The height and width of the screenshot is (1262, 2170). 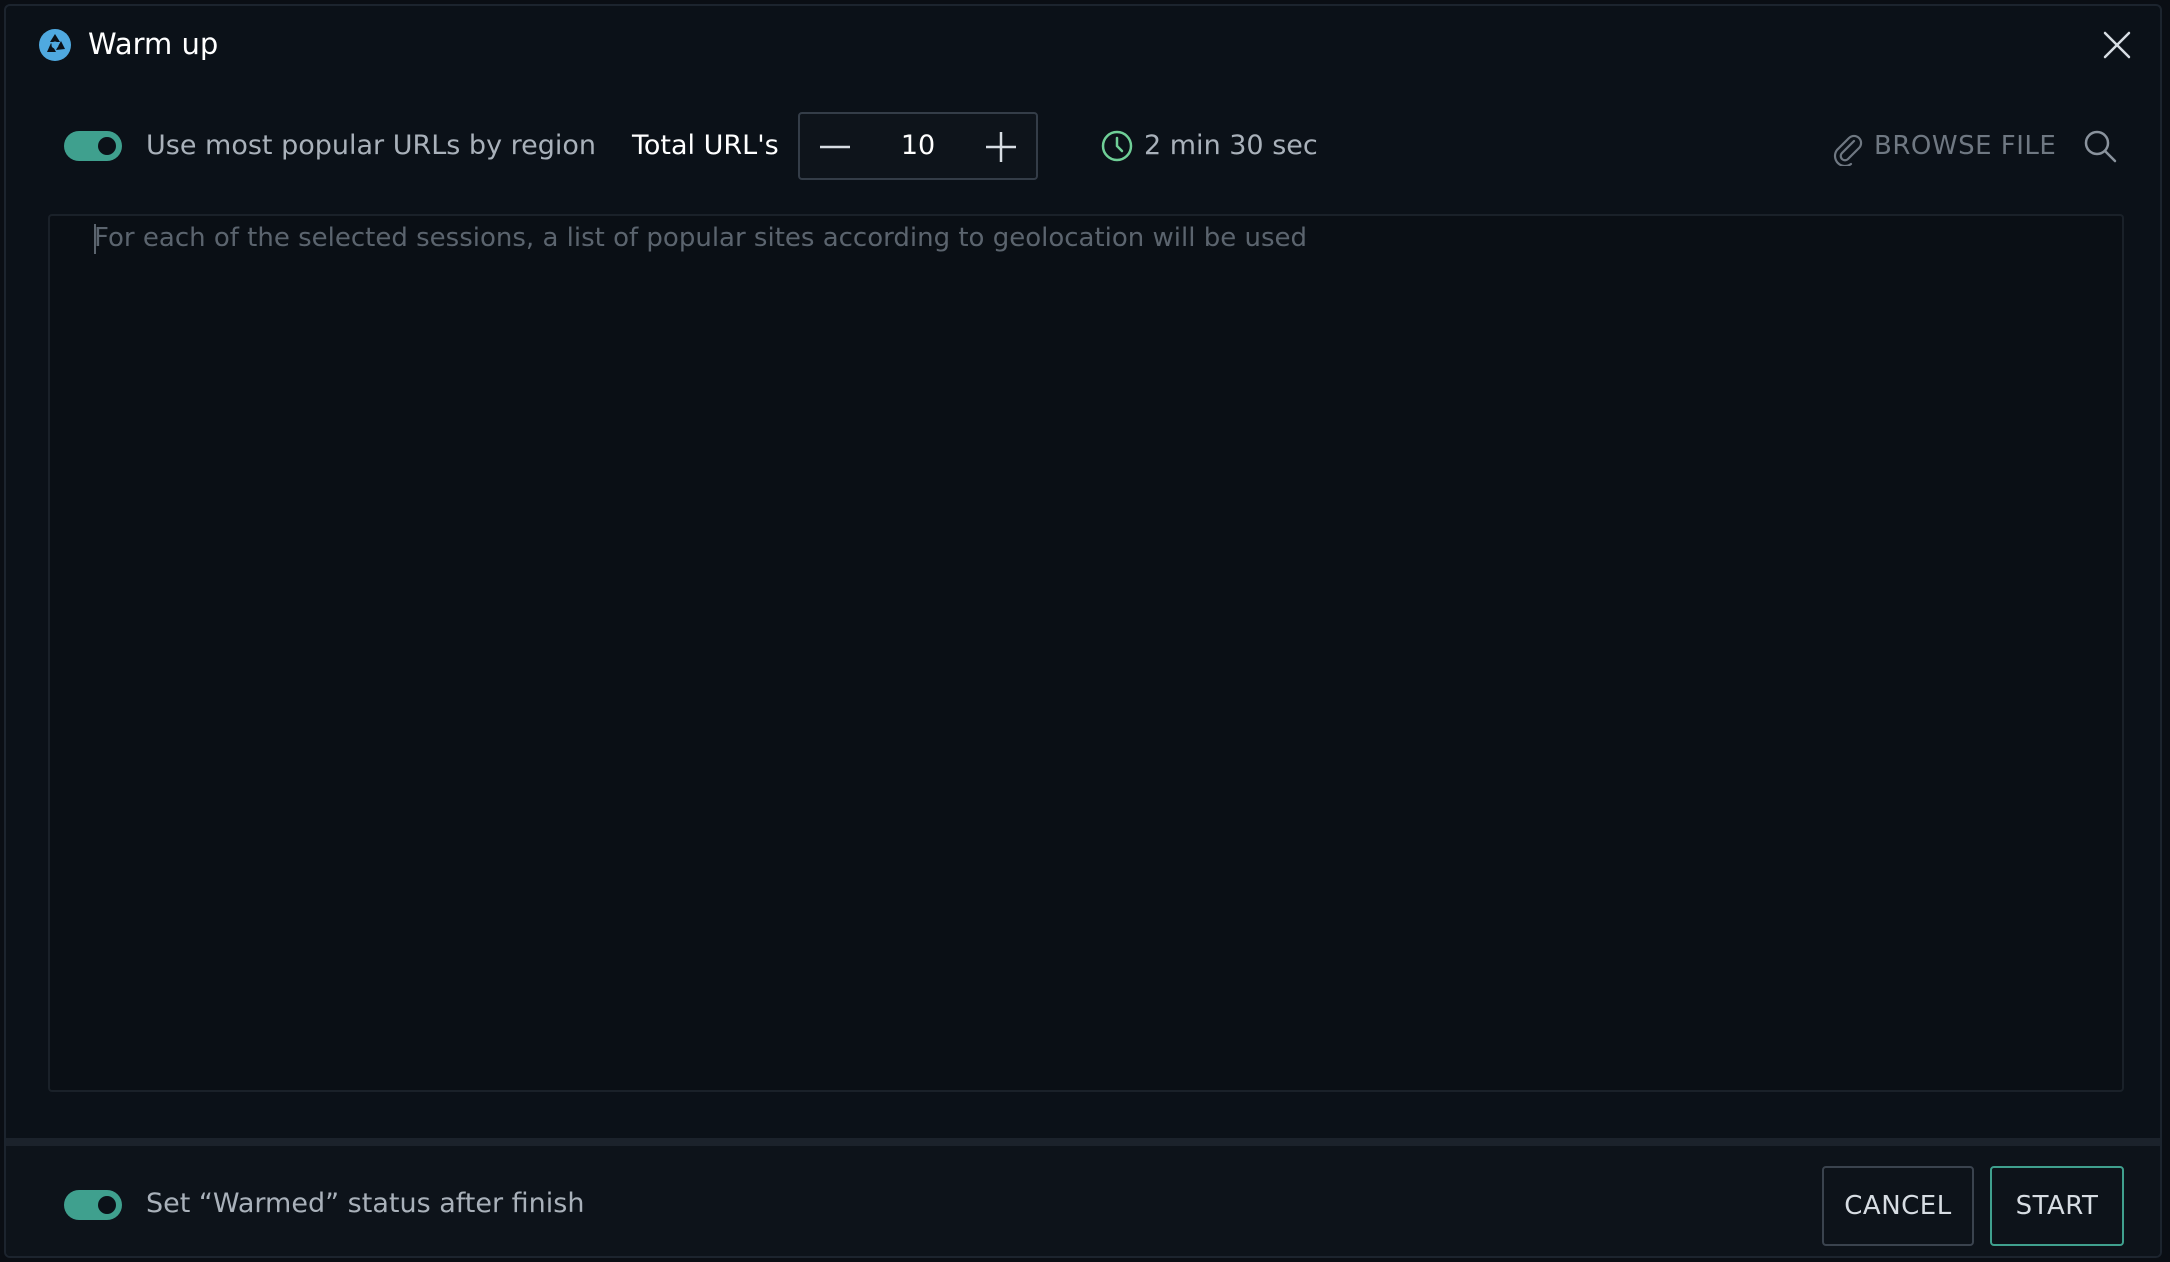 What do you see at coordinates (1083, 43) in the screenshot?
I see `title-bar: Warm up` at bounding box center [1083, 43].